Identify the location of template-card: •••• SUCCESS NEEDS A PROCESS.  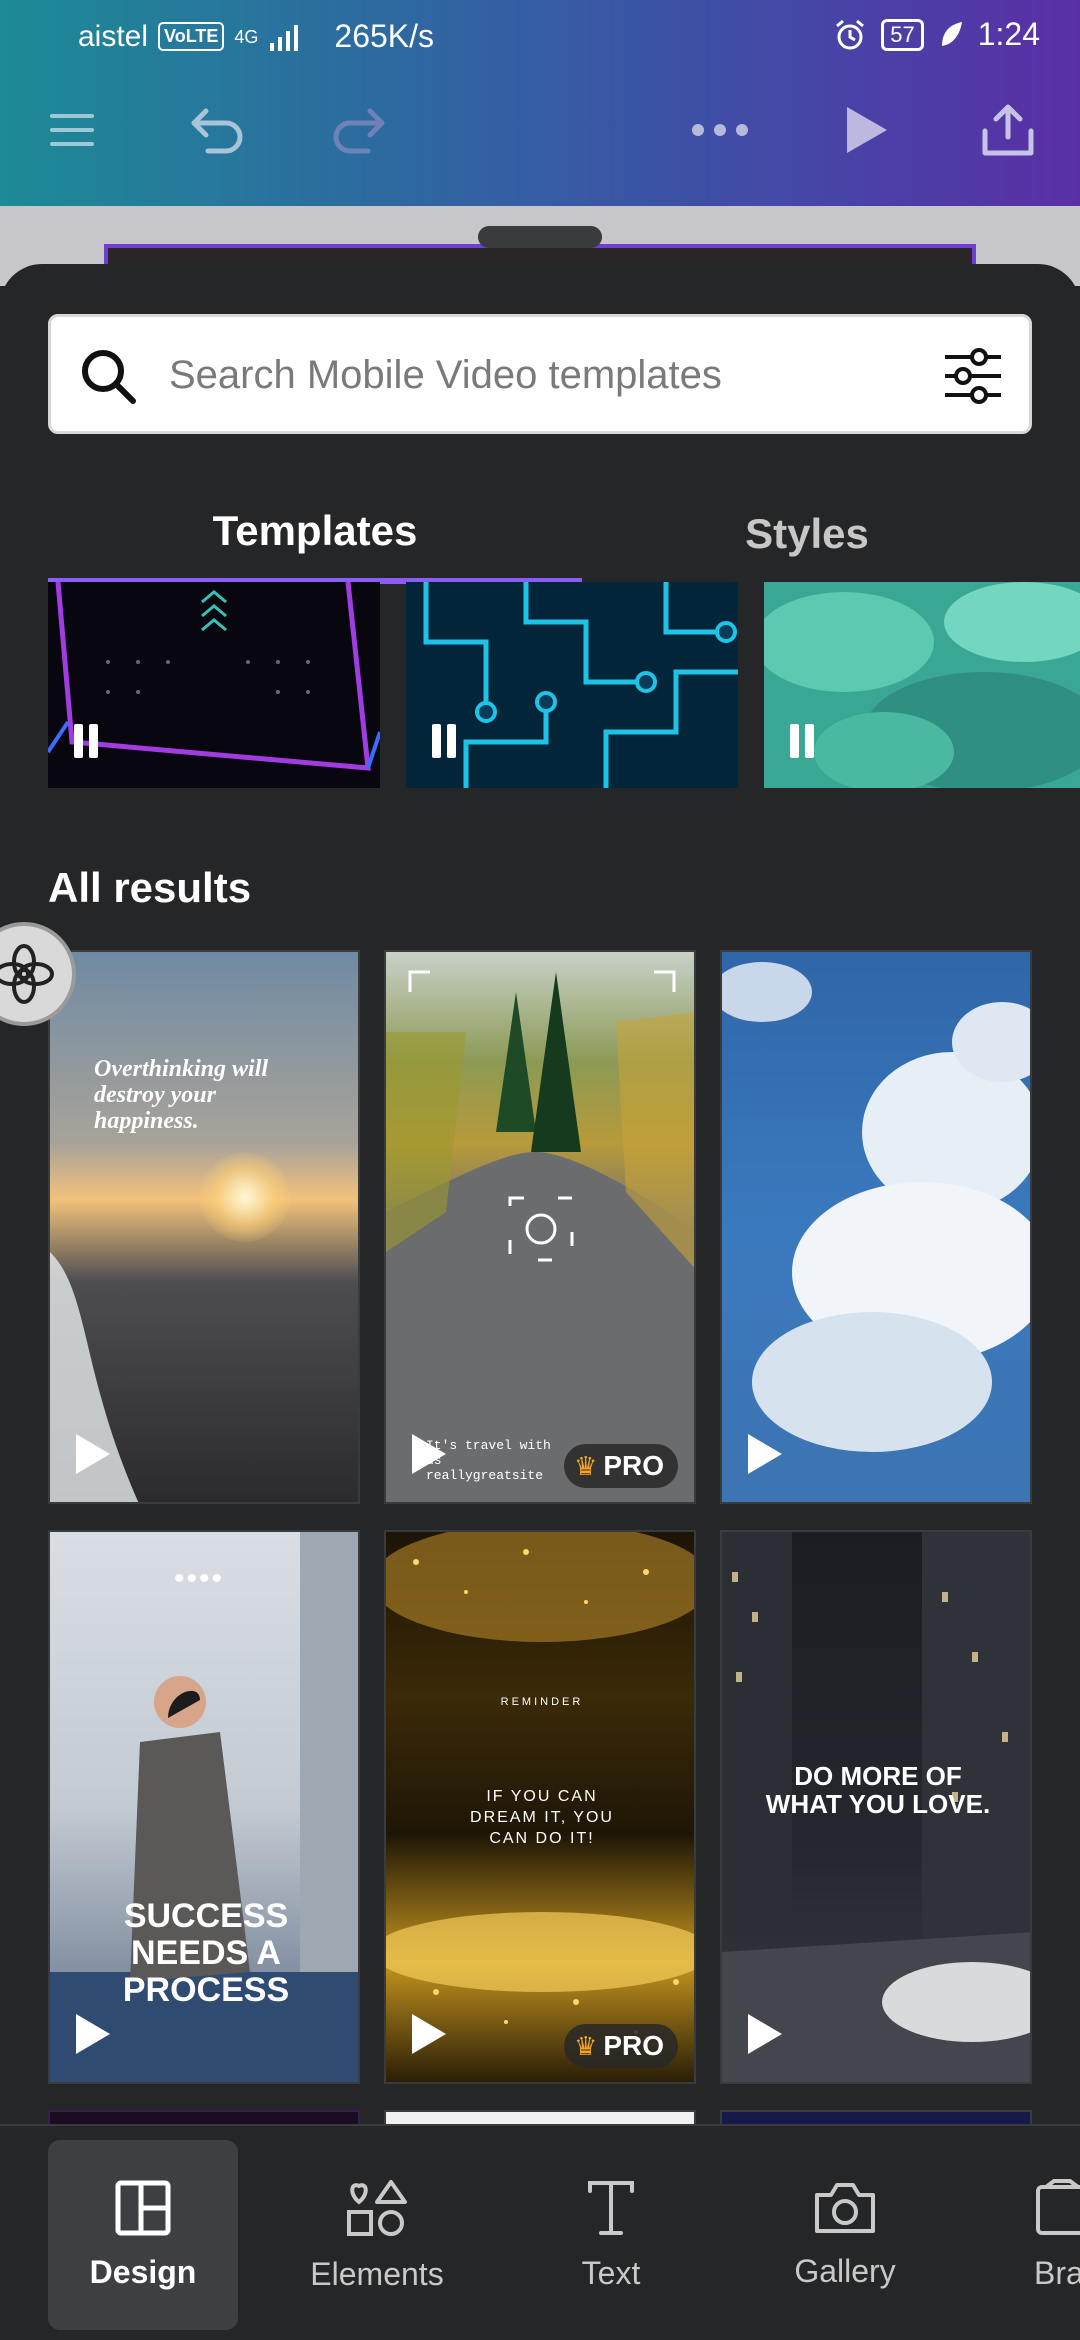
(204, 1807).